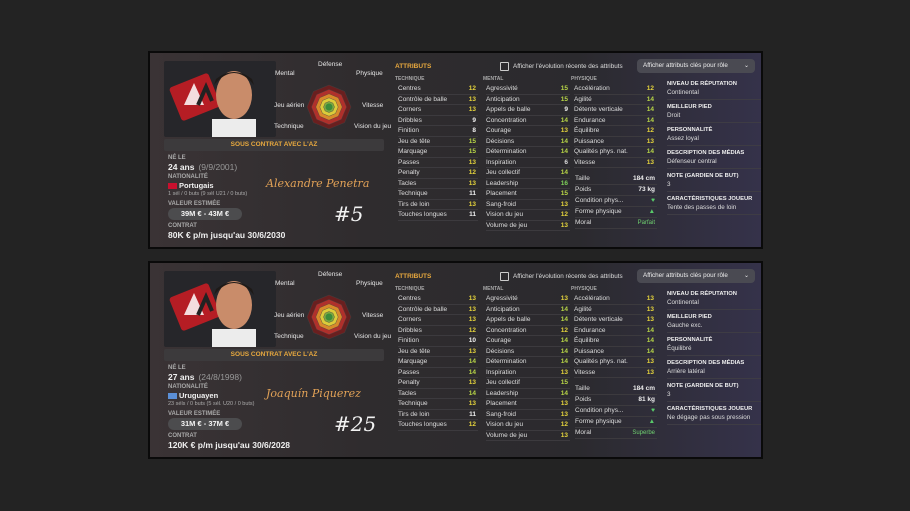 This screenshot has width=910, height=511. I want to click on value-label: VALEUR ESTIMÉE, so click(194, 204).